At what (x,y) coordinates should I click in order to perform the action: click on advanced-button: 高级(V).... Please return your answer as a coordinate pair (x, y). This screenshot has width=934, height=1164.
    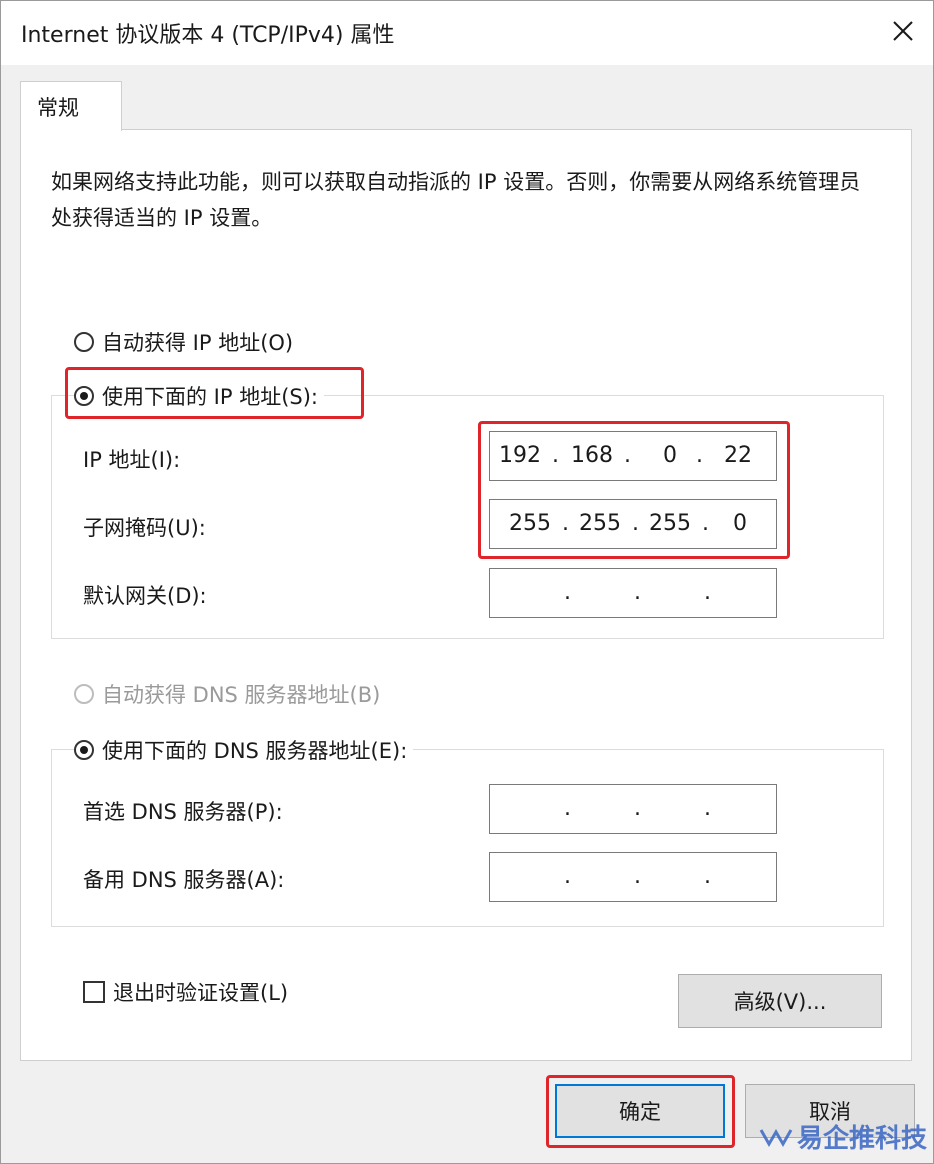
    Looking at the image, I should click on (780, 1001).